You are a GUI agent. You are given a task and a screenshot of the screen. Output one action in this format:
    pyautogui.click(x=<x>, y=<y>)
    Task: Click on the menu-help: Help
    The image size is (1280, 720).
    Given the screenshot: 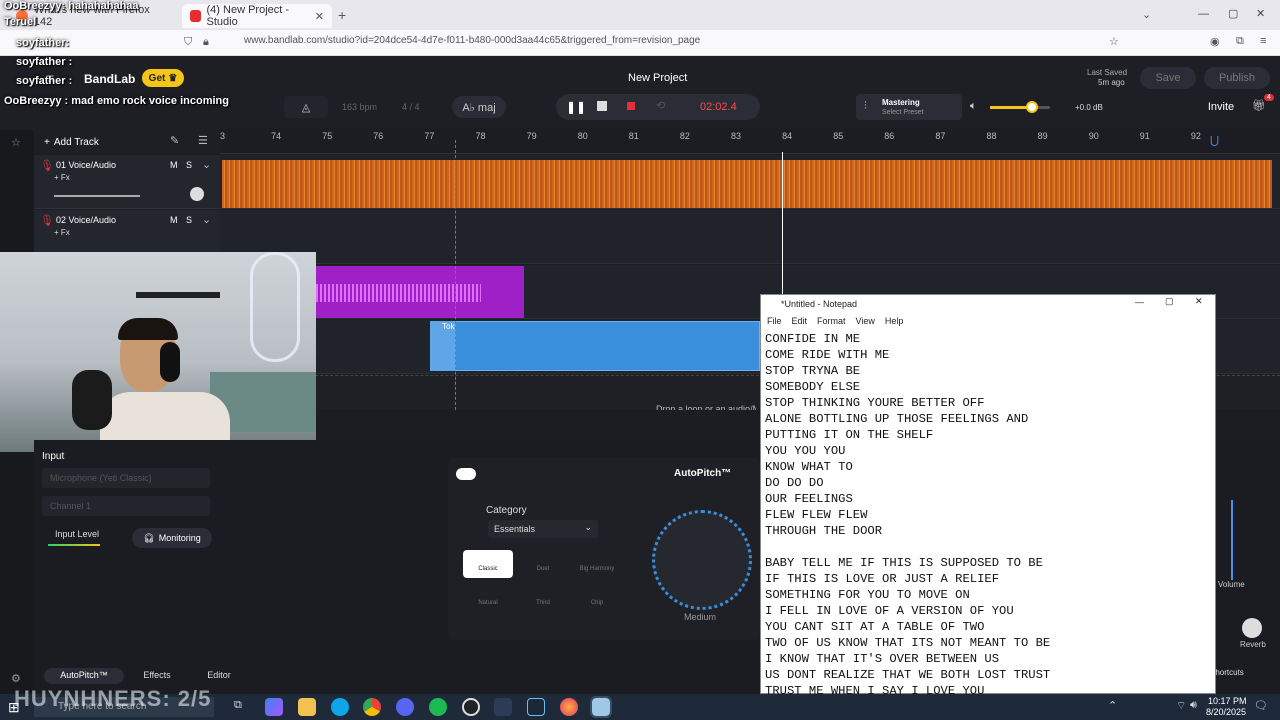 What is the action you would take?
    pyautogui.click(x=894, y=321)
    